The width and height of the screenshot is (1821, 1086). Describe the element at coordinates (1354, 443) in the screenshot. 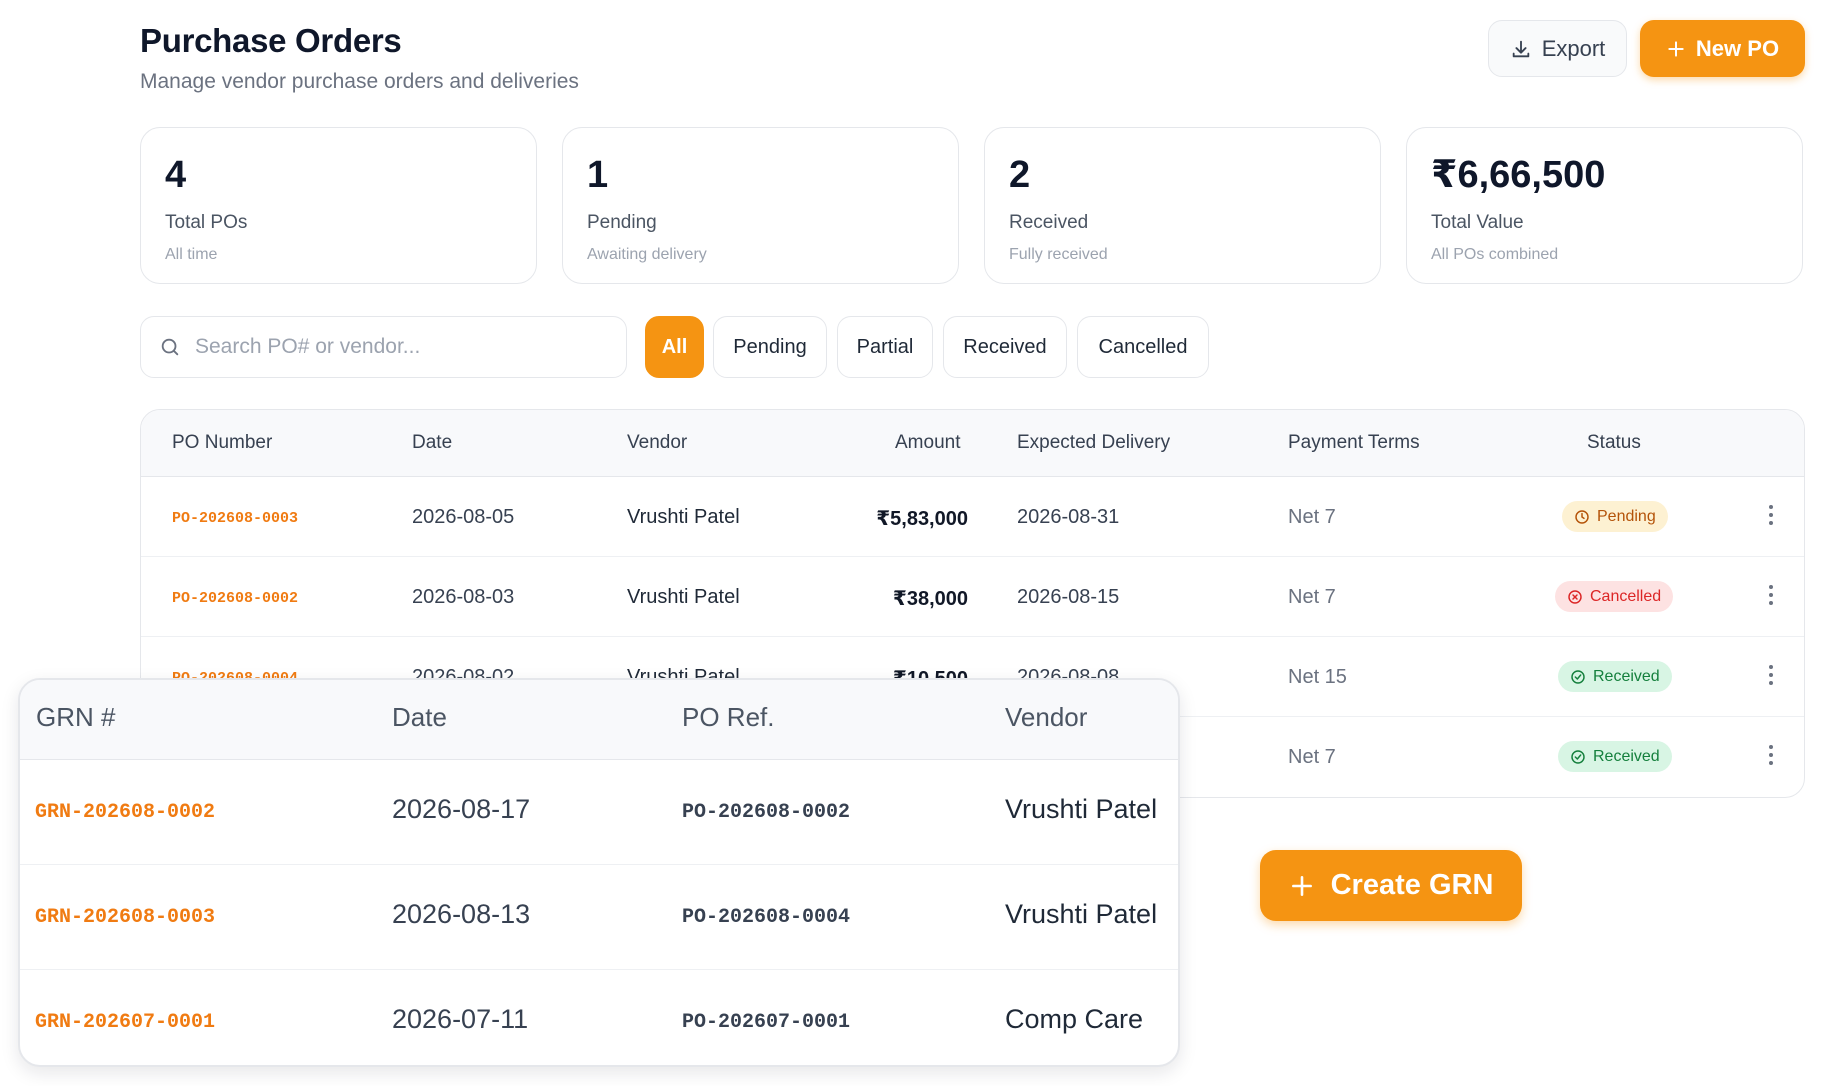

I see `col-payment-terms: Payment Terms` at that location.